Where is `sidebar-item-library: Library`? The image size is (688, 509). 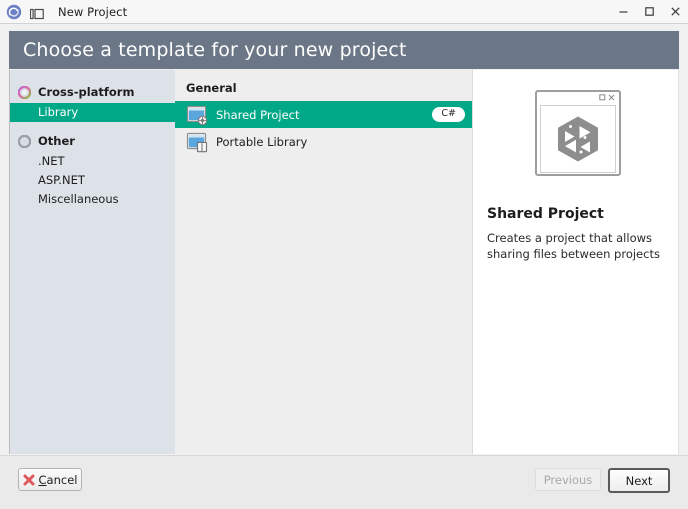
sidebar-item-library: Library is located at coordinates (92, 112).